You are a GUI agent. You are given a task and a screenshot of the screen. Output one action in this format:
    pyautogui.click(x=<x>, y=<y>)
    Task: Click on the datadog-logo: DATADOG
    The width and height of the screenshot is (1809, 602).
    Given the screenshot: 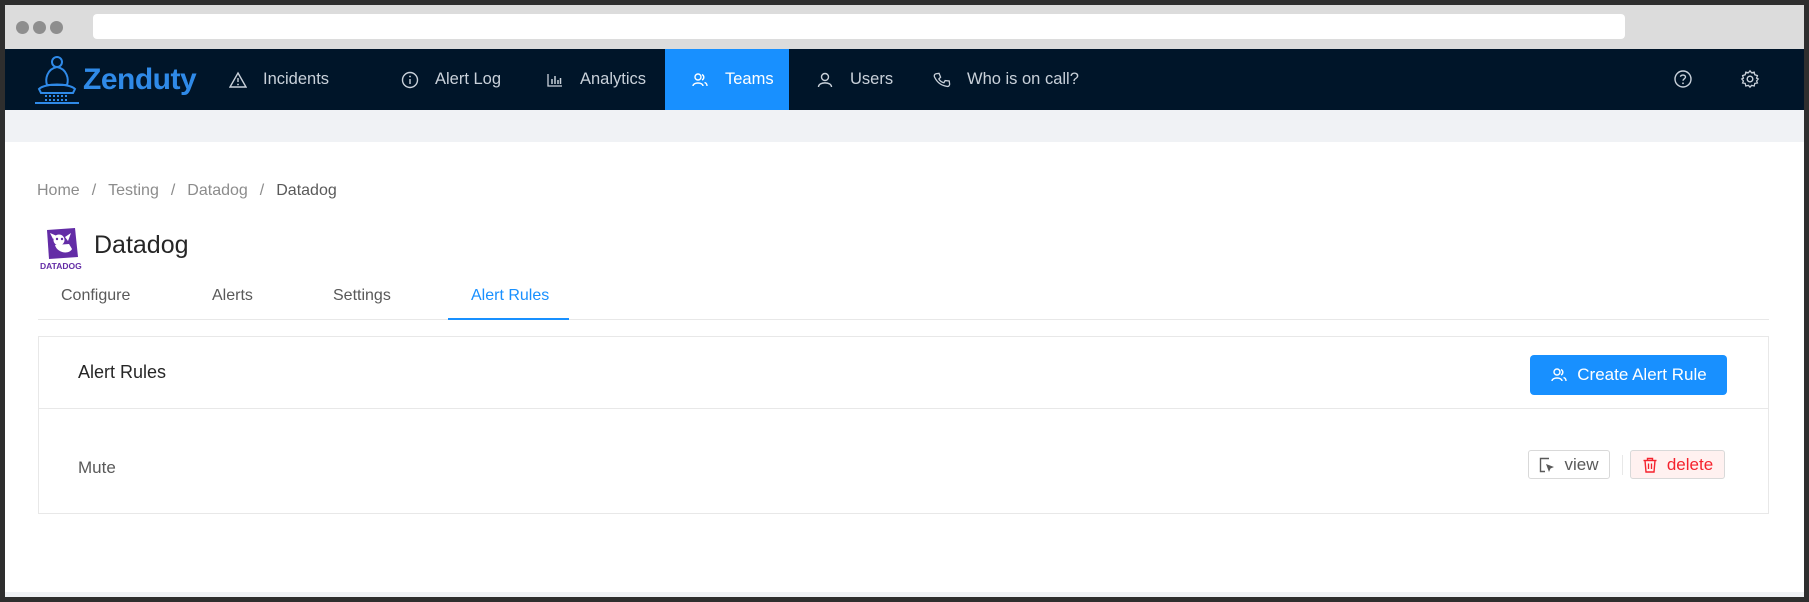 What is the action you would take?
    pyautogui.click(x=64, y=249)
    